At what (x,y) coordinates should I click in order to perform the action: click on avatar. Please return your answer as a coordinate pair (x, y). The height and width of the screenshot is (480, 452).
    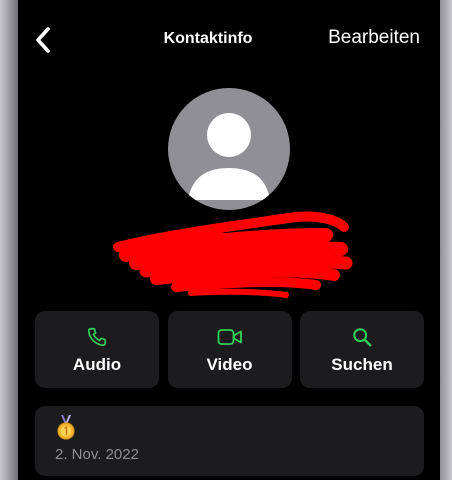
    Looking at the image, I should click on (229, 149).